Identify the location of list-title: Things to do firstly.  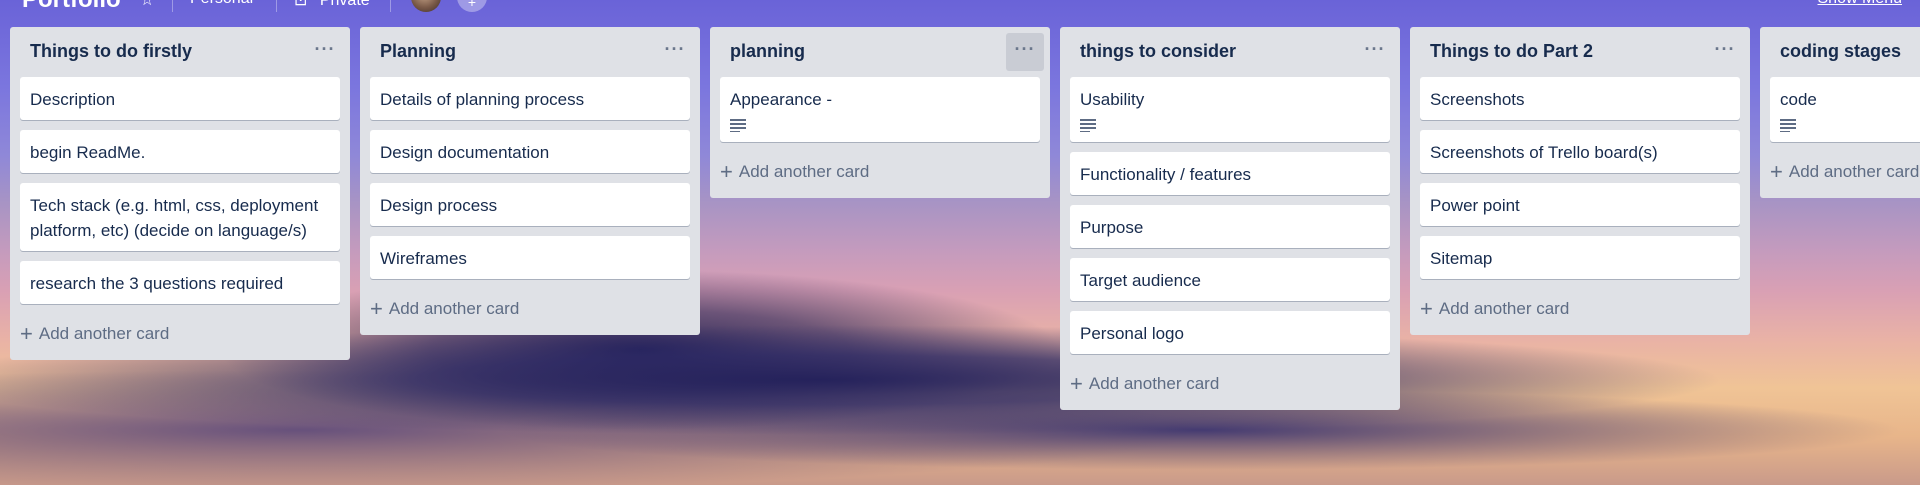
(111, 51).